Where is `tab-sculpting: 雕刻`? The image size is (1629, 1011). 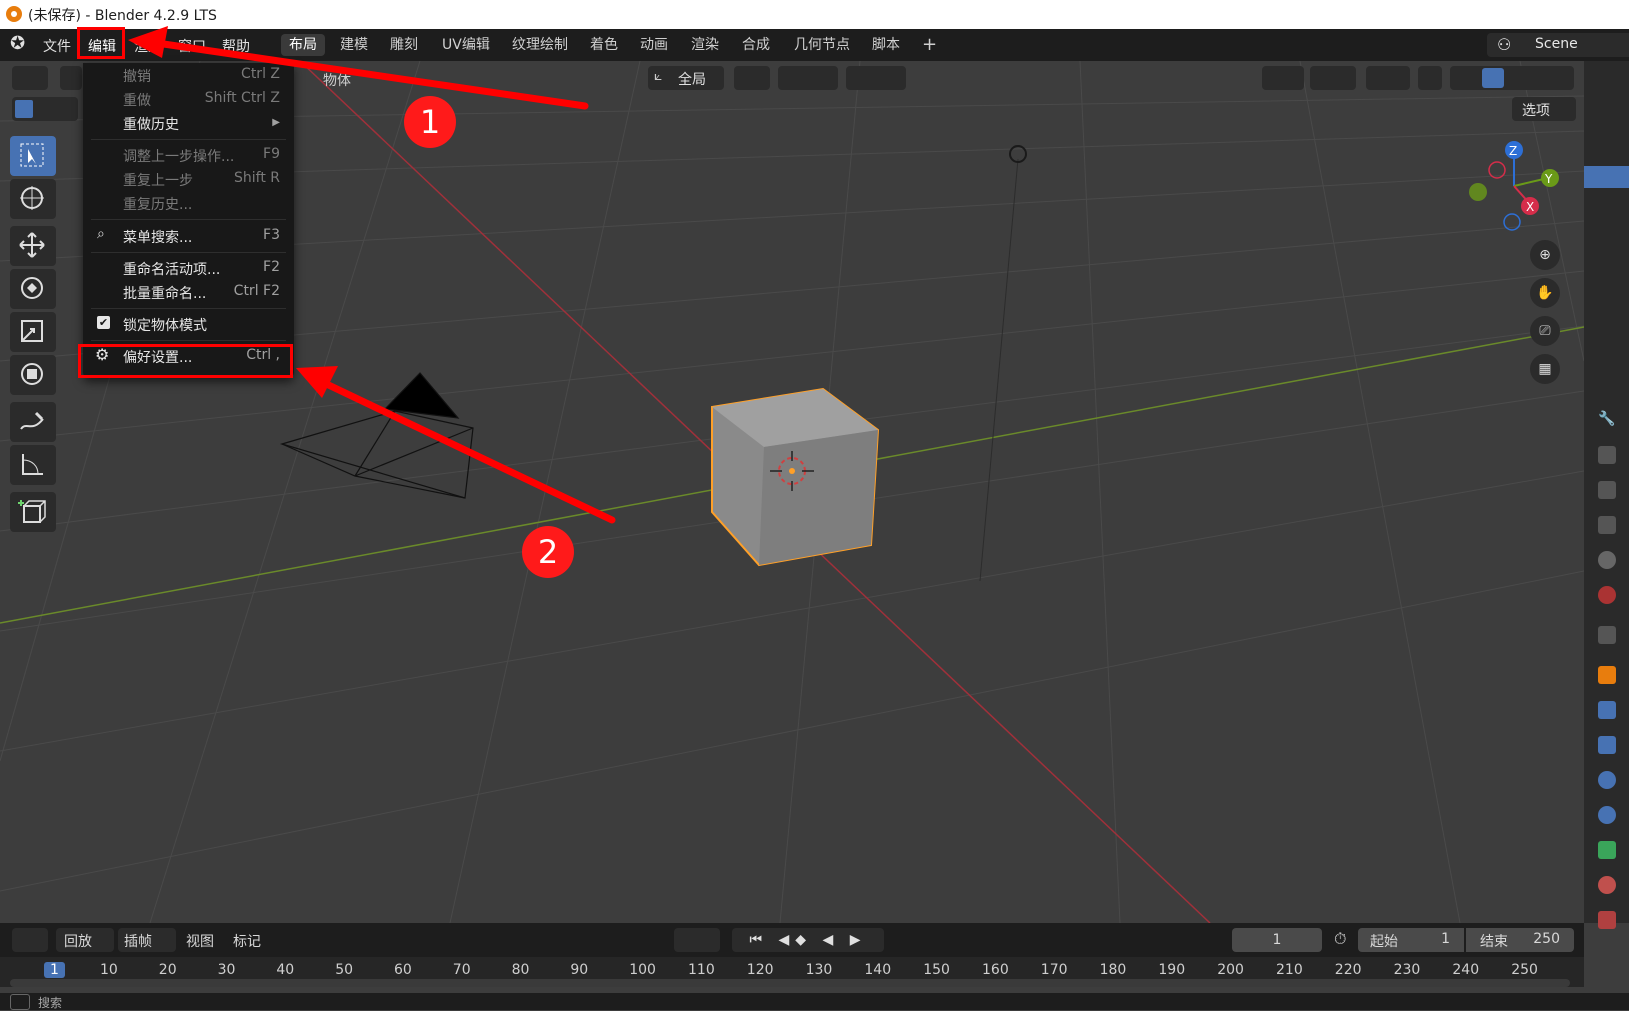 tab-sculpting: 雕刻 is located at coordinates (404, 45).